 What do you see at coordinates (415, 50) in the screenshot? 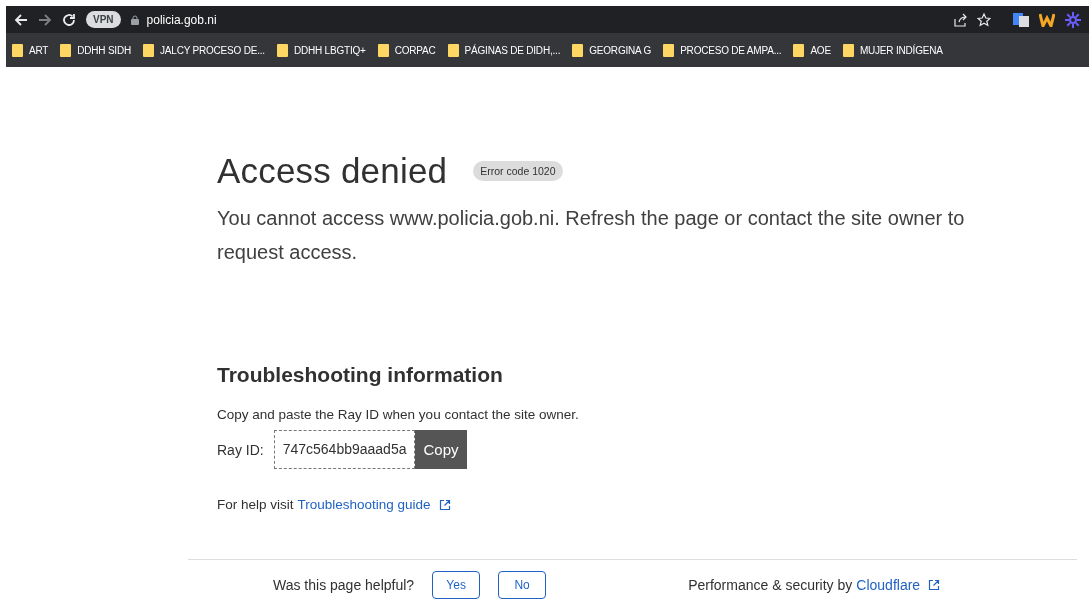
I see `bookmark: CORPAC` at bounding box center [415, 50].